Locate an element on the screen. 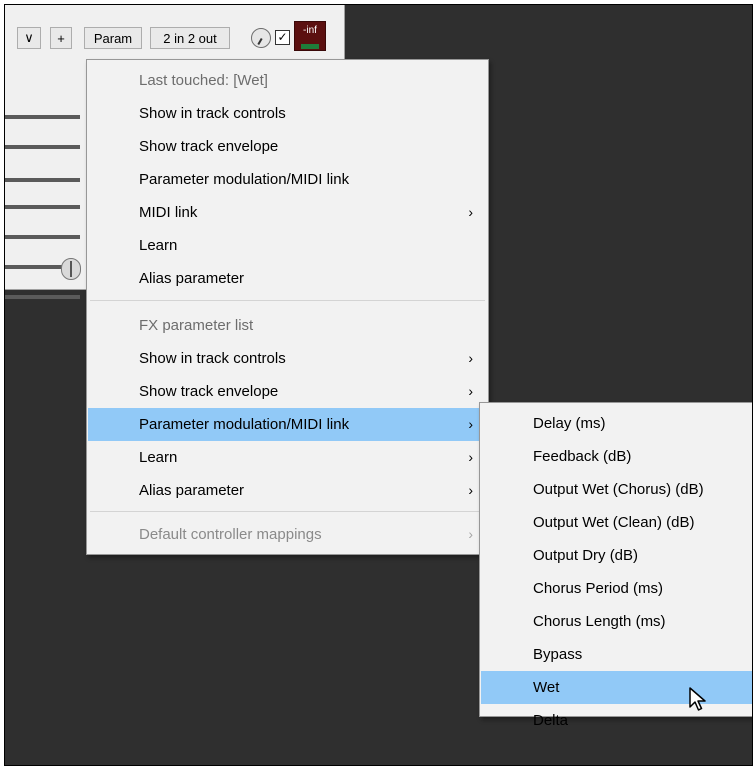  menu-item-learn: Learn is located at coordinates (287, 245).